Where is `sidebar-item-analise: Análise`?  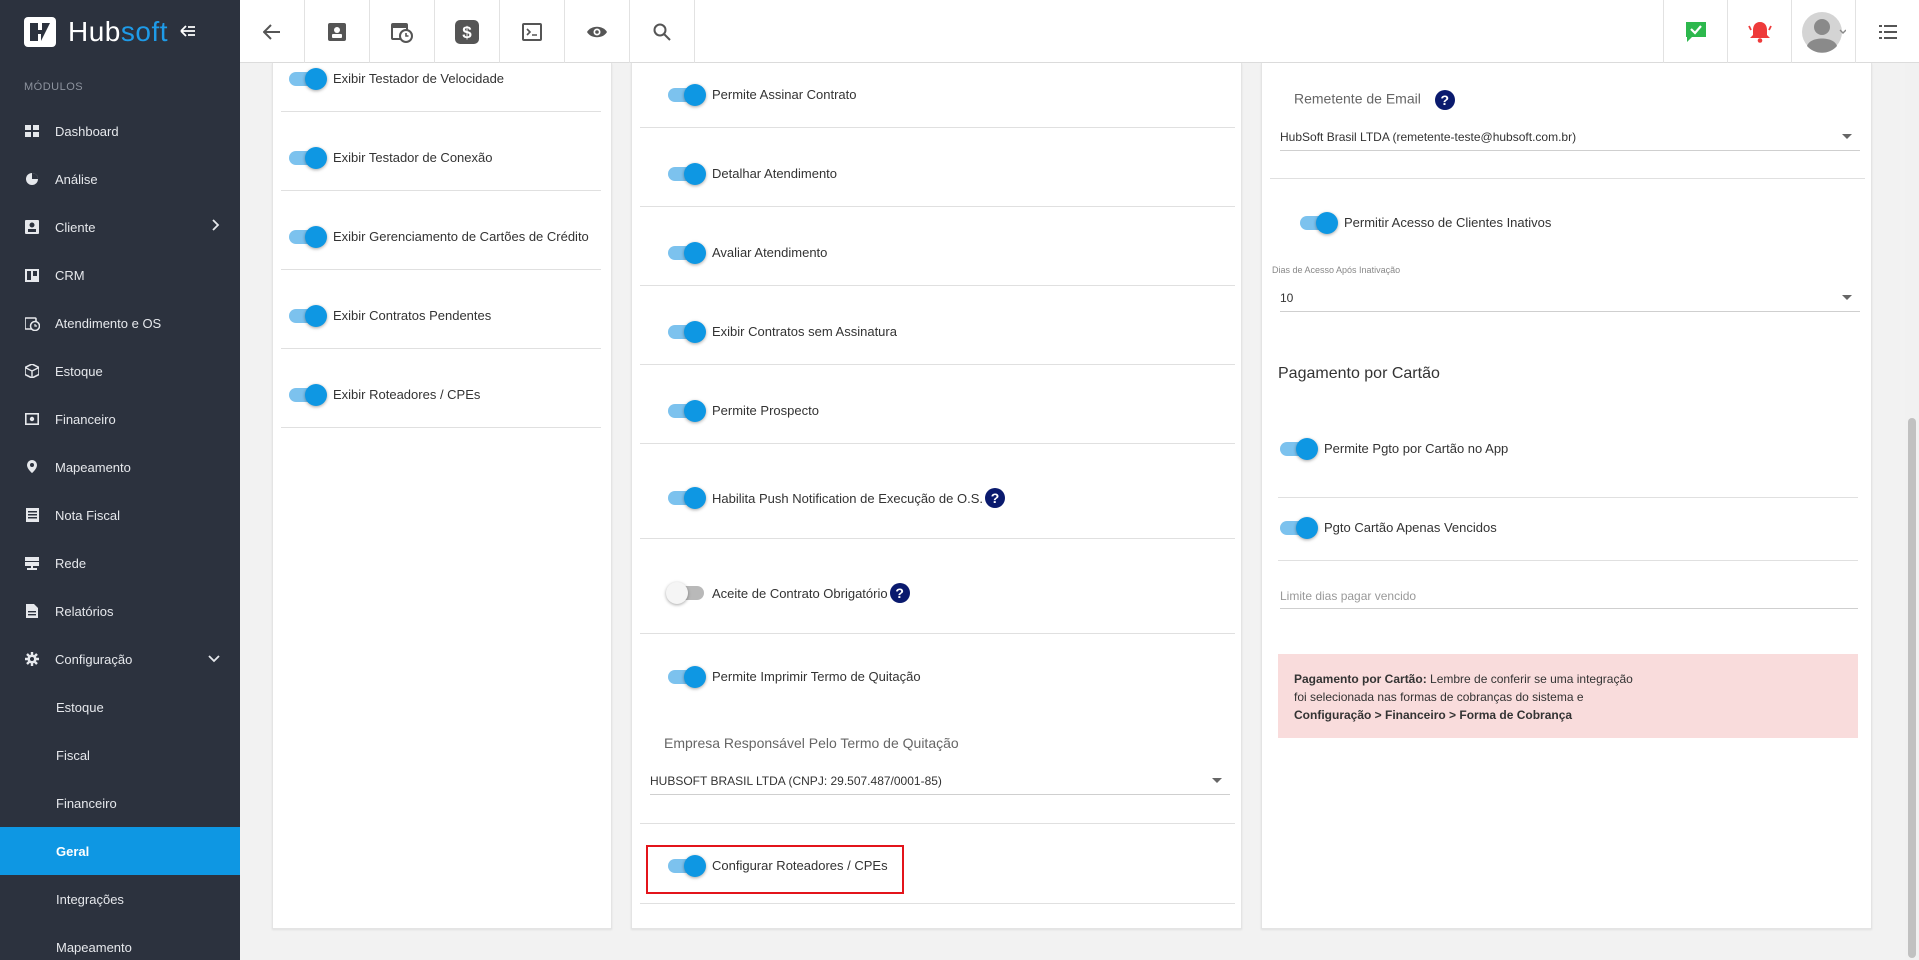
sidebar-item-analise: Análise is located at coordinates (120, 179).